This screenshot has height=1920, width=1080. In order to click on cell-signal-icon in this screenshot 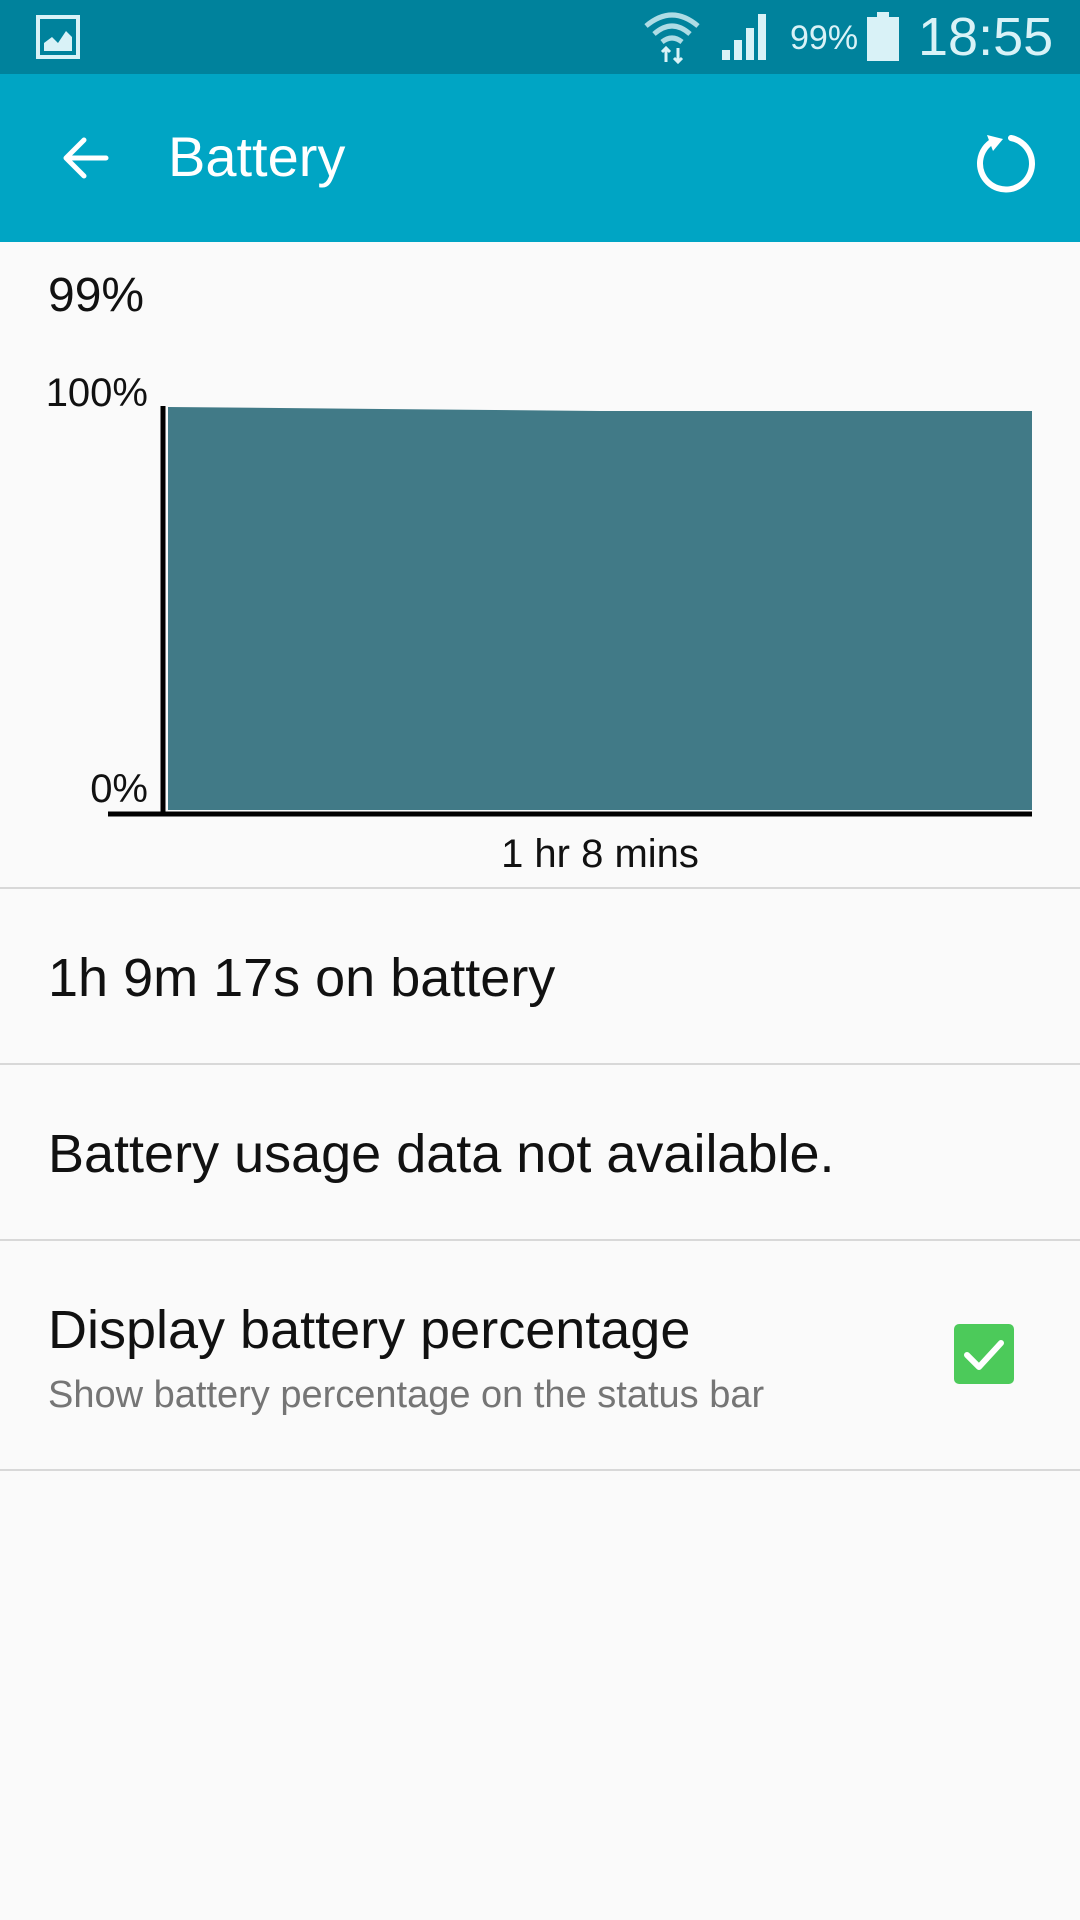, I will do `click(744, 37)`.